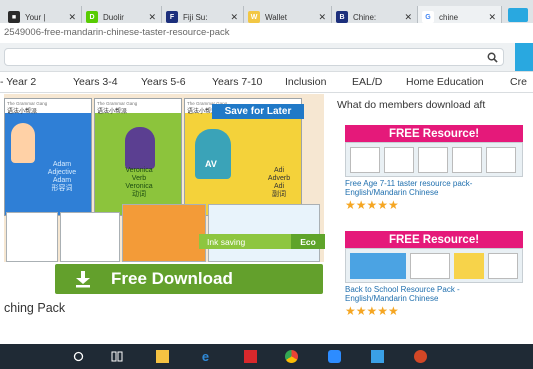 The width and height of the screenshot is (533, 369). I want to click on zoom-icon, so click(334, 356).